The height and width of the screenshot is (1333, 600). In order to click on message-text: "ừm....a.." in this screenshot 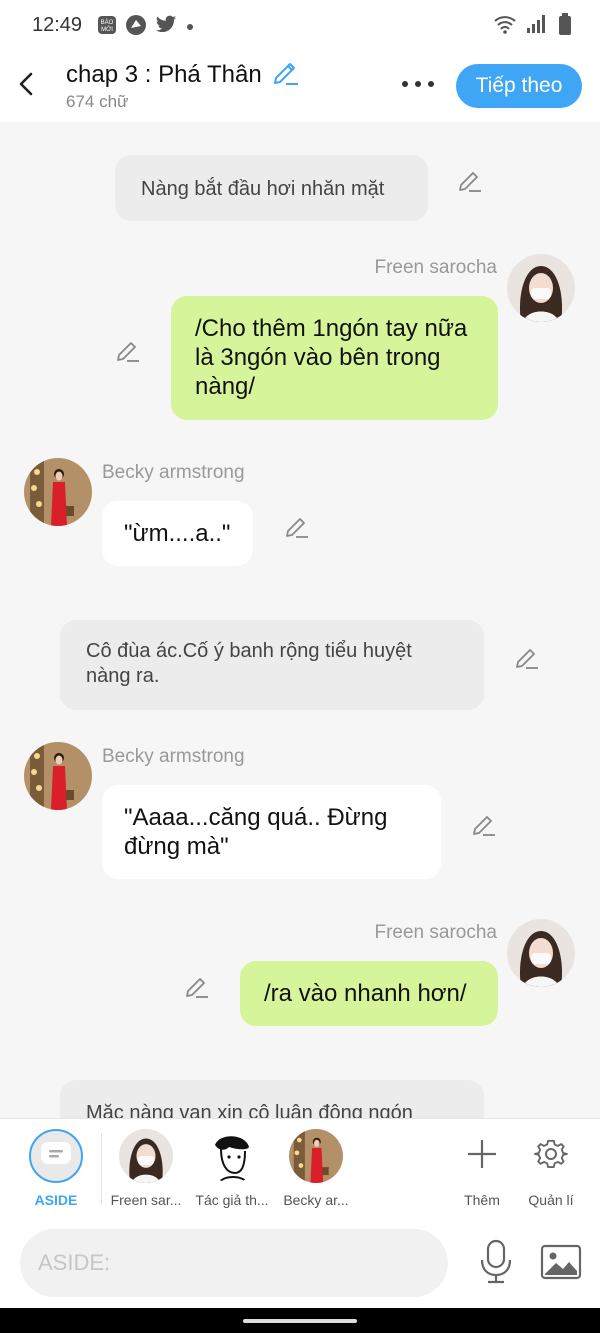, I will do `click(177, 533)`.